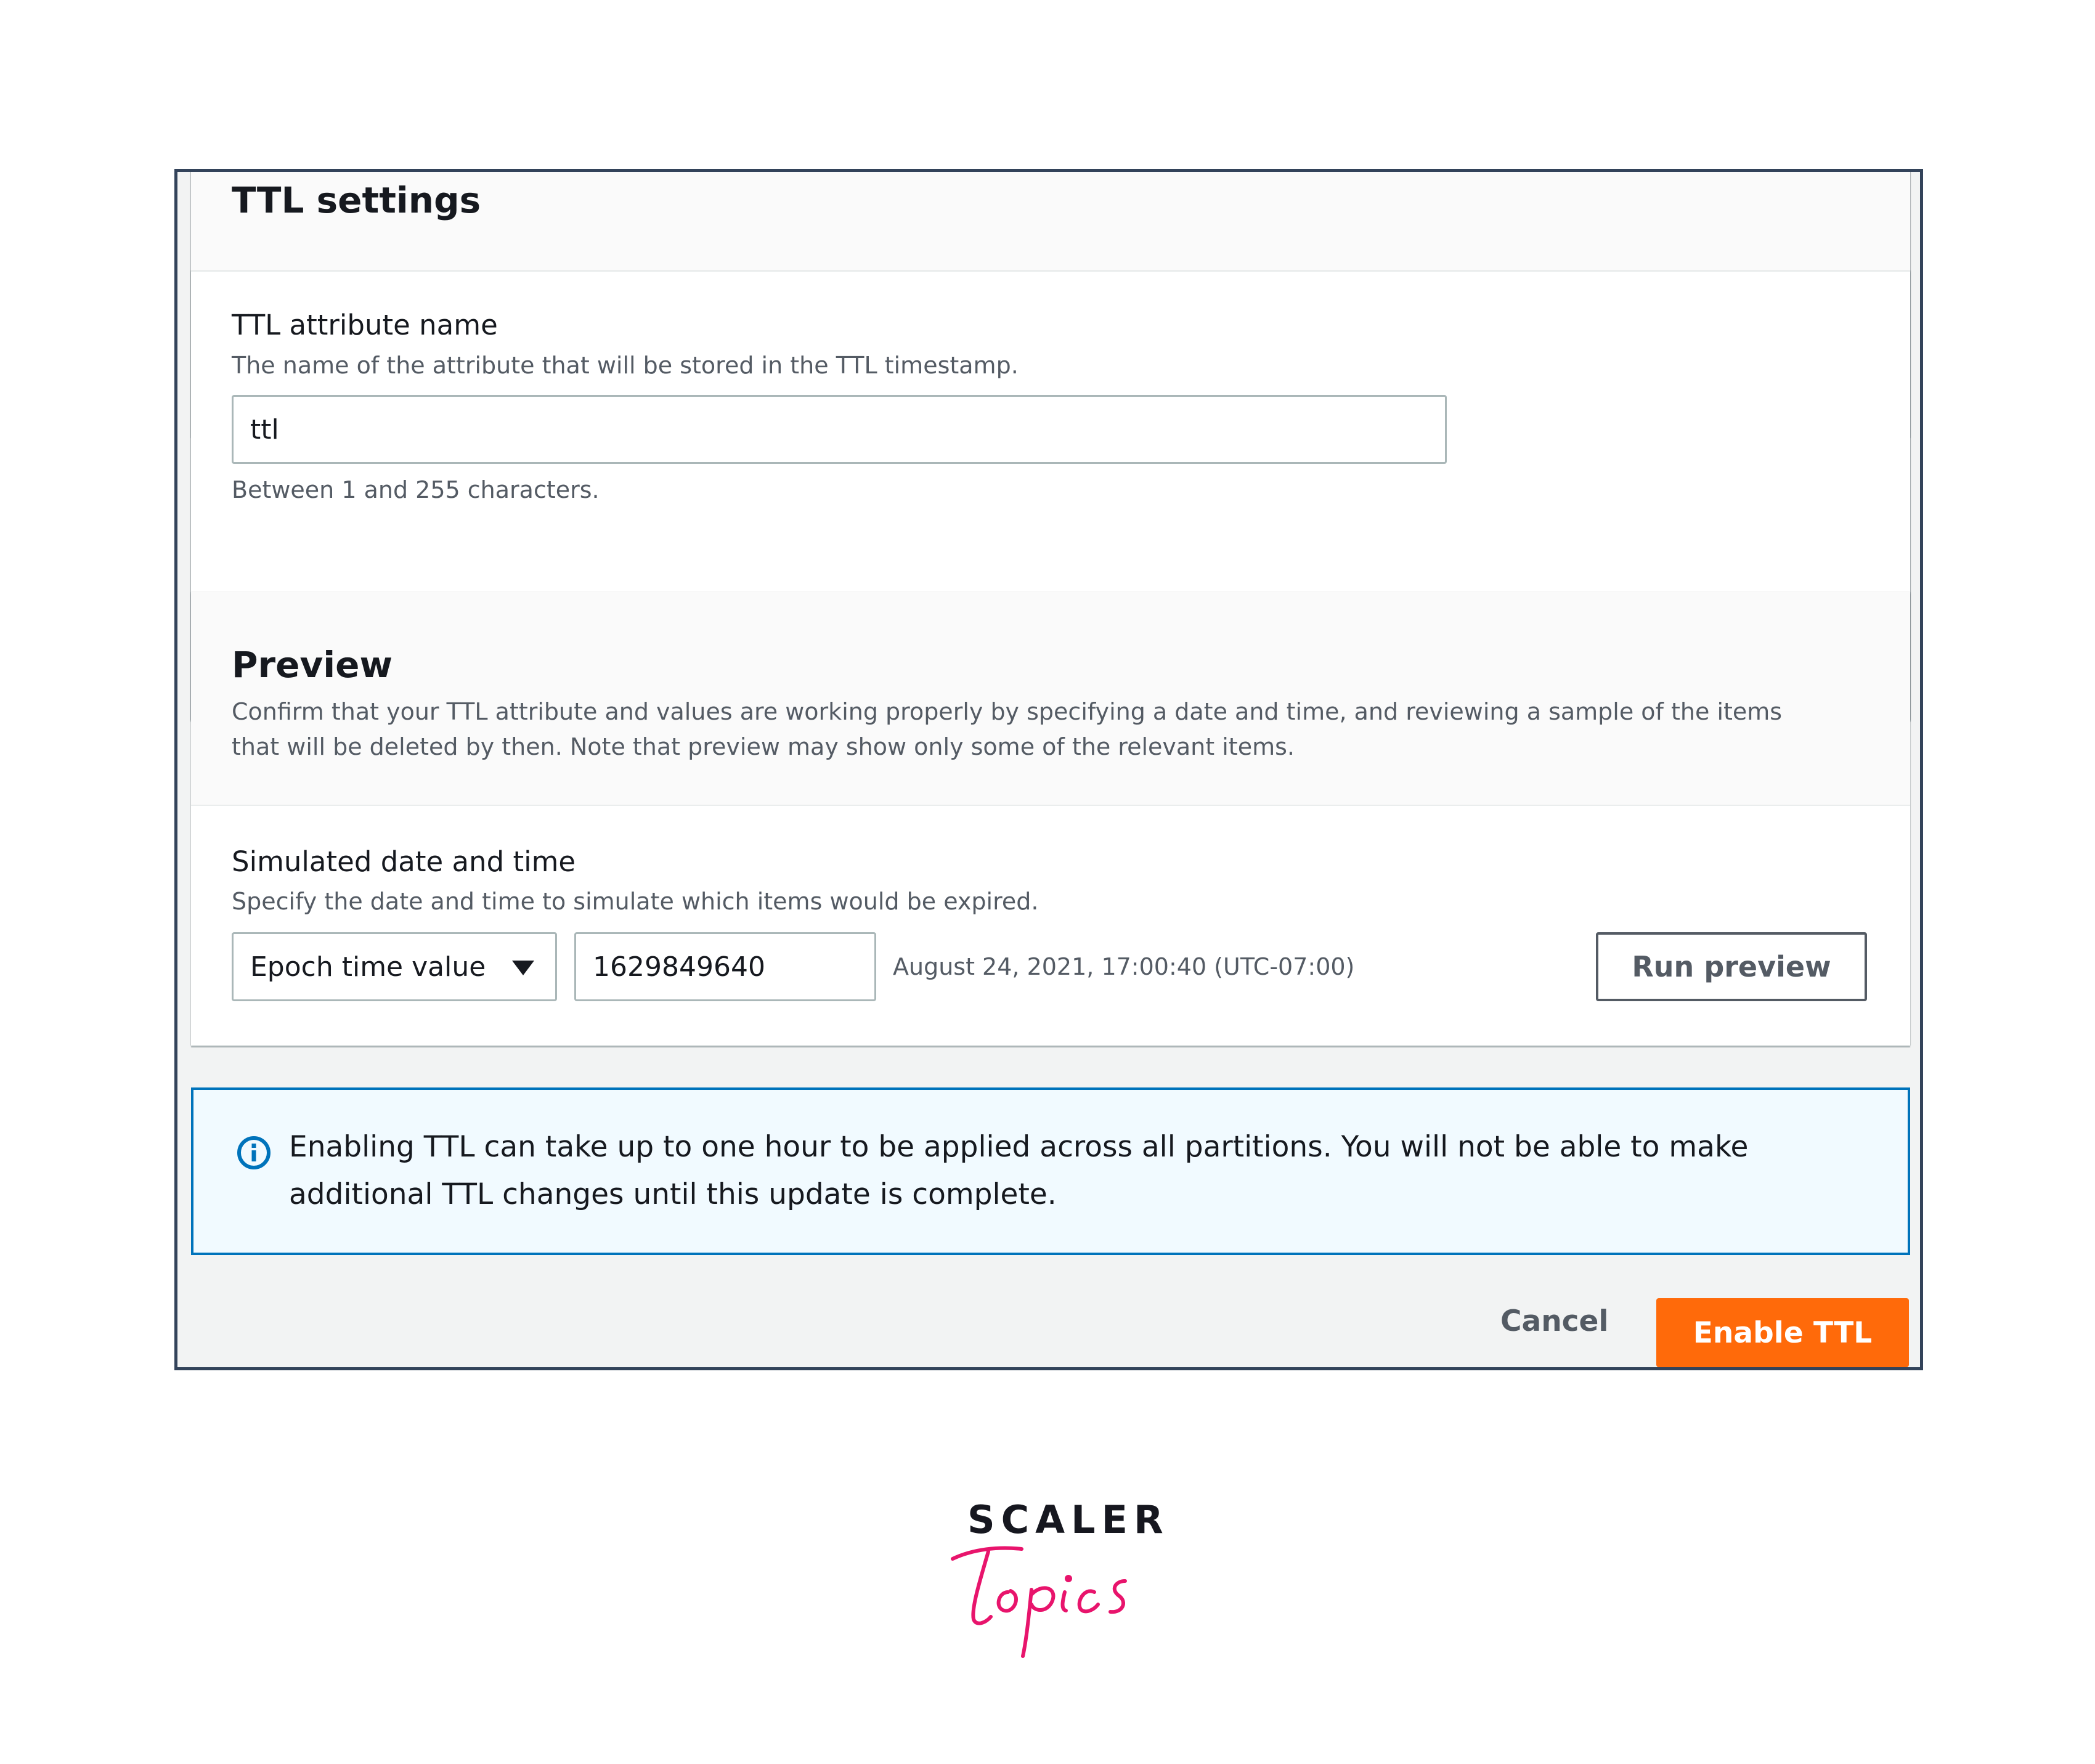  What do you see at coordinates (1068, 1519) in the screenshot?
I see `logo-word-scaler: SCALER` at bounding box center [1068, 1519].